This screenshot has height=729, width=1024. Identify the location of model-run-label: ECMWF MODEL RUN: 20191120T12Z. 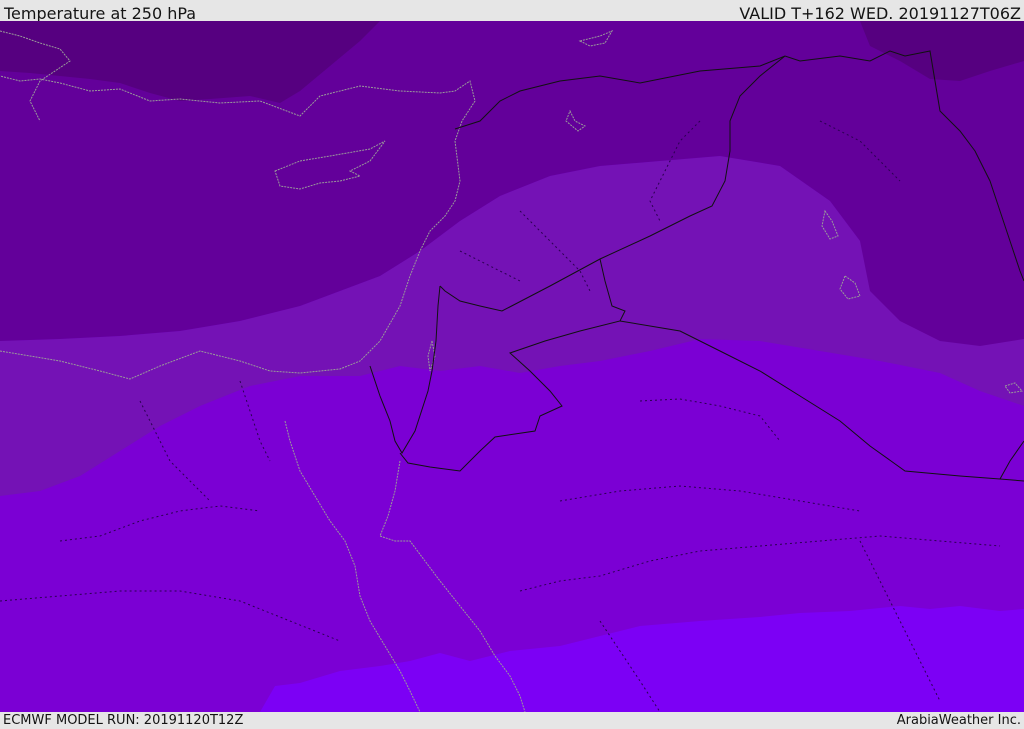
(123, 720).